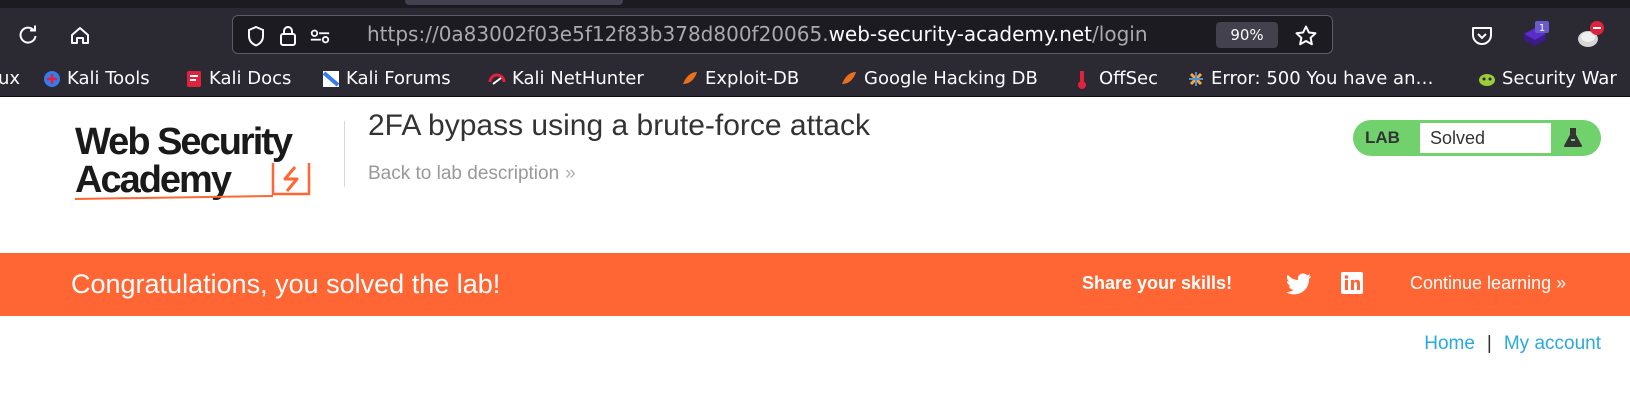 The height and width of the screenshot is (417, 1630). I want to click on bookmark-item: Kali Tools, so click(96, 78).